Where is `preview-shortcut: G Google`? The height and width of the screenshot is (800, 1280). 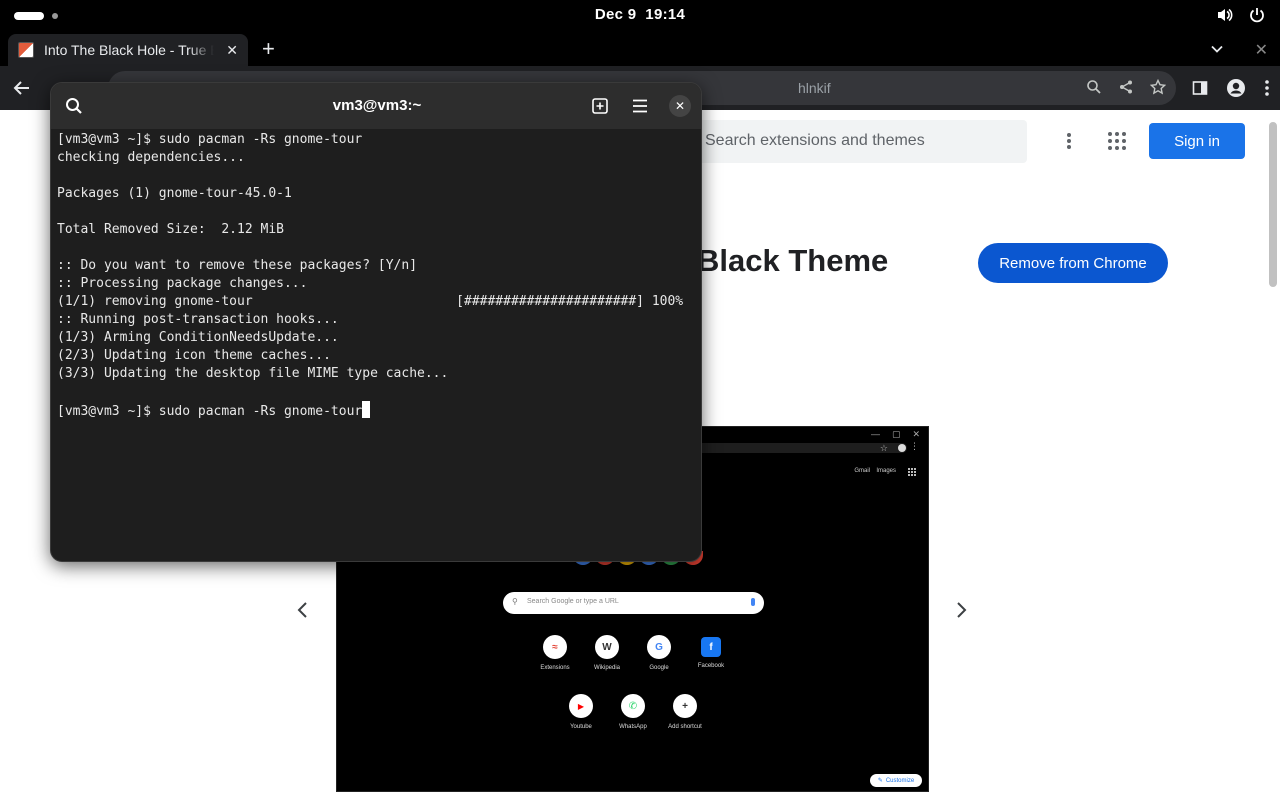
preview-shortcut: G Google is located at coordinates (659, 653).